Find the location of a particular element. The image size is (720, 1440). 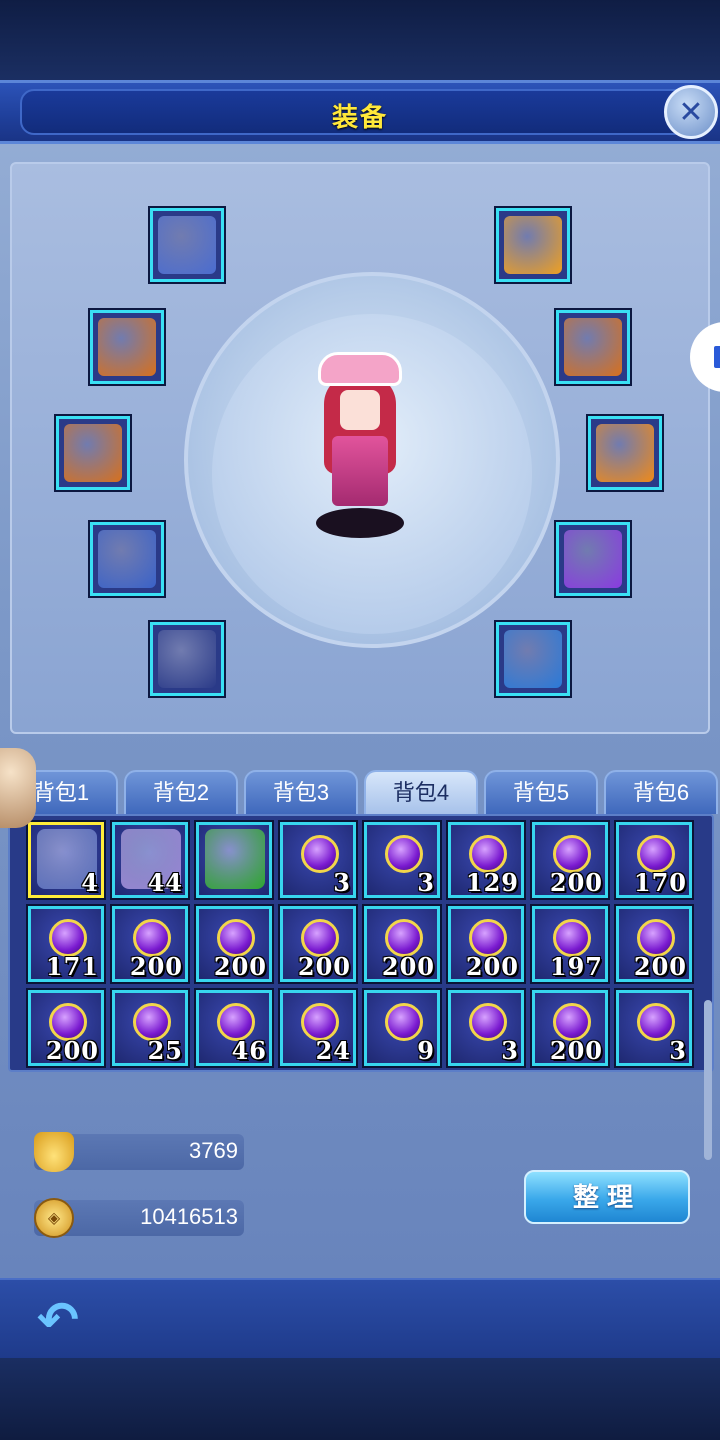

mascot-icon is located at coordinates (18, 788).